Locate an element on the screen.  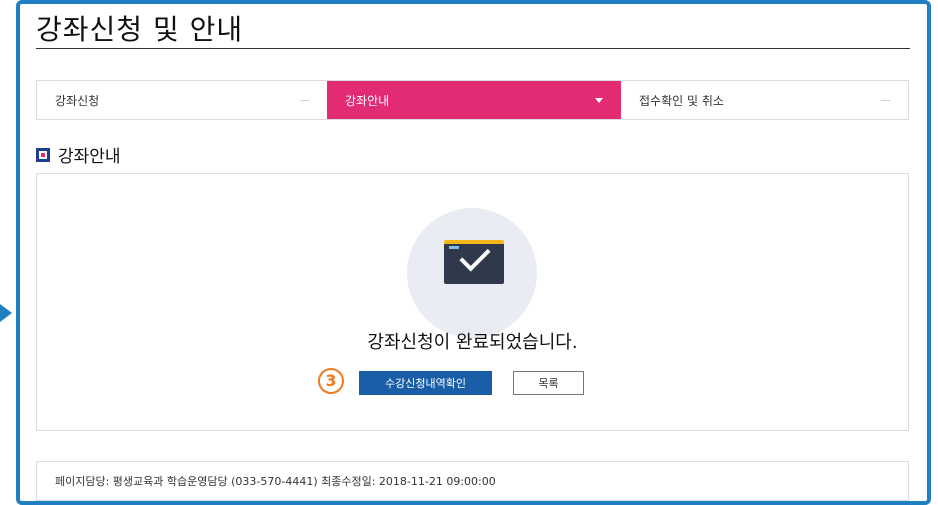
checkmark-icon is located at coordinates (475, 256).